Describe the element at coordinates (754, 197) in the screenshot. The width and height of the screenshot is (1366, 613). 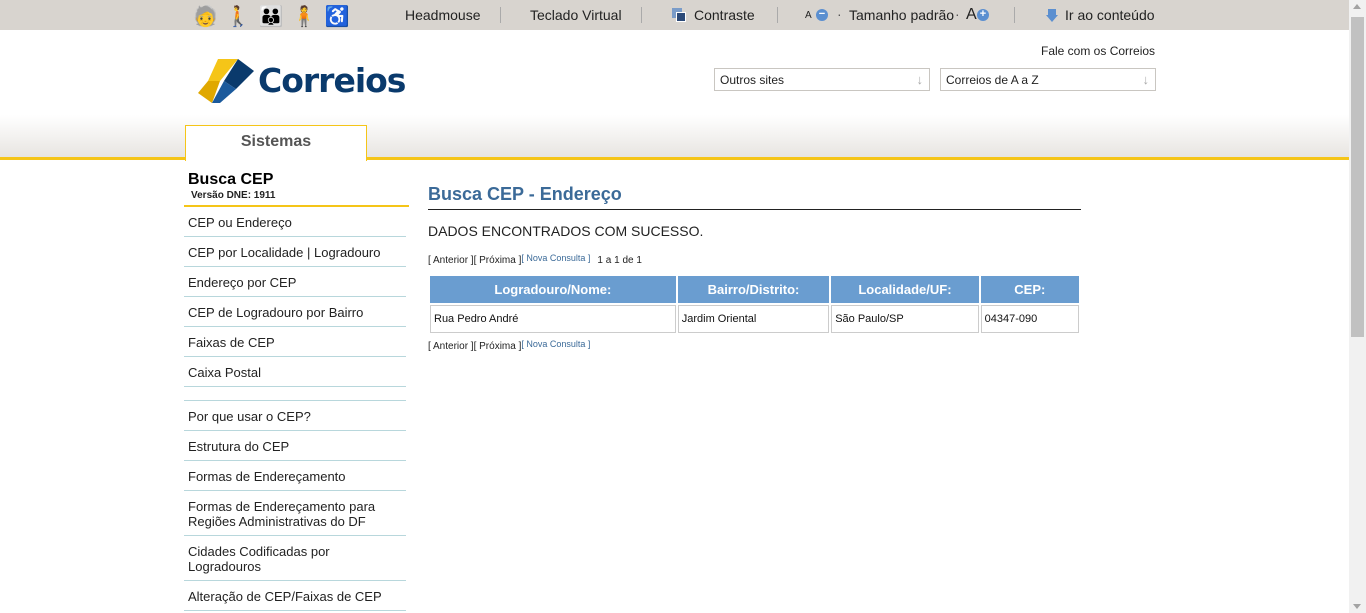
I see `page-title: Busca CEP - Endereço` at that location.